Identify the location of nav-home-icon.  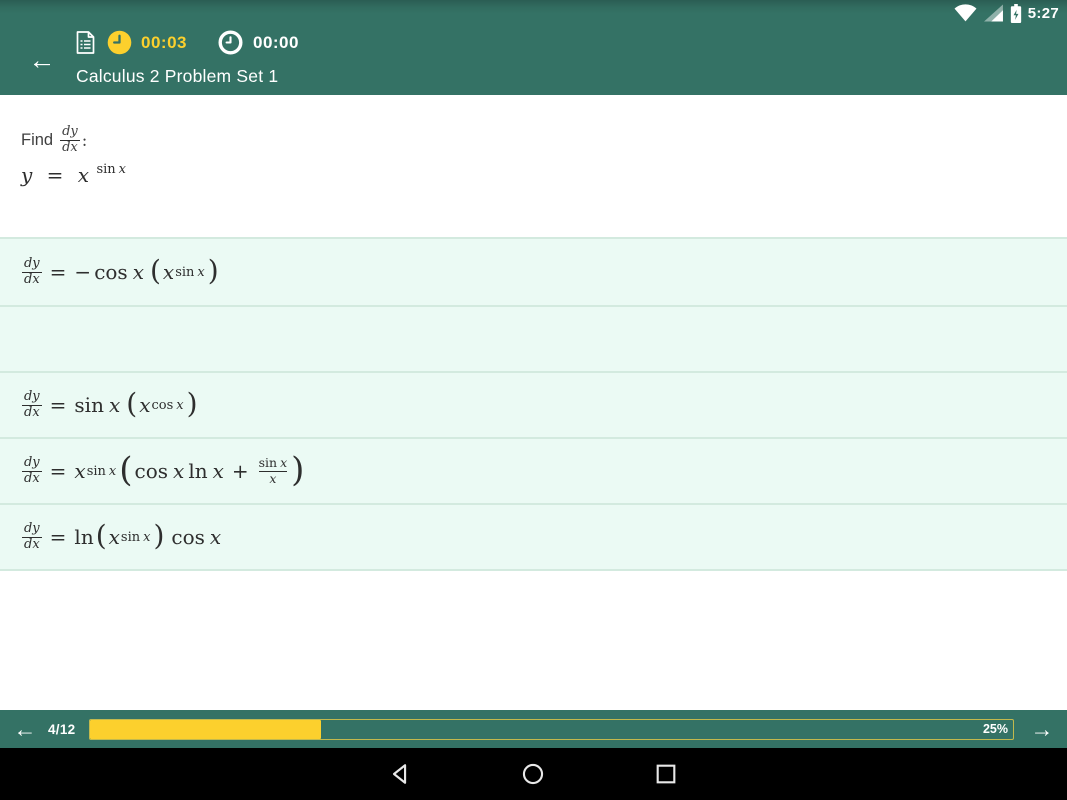
(533, 774).